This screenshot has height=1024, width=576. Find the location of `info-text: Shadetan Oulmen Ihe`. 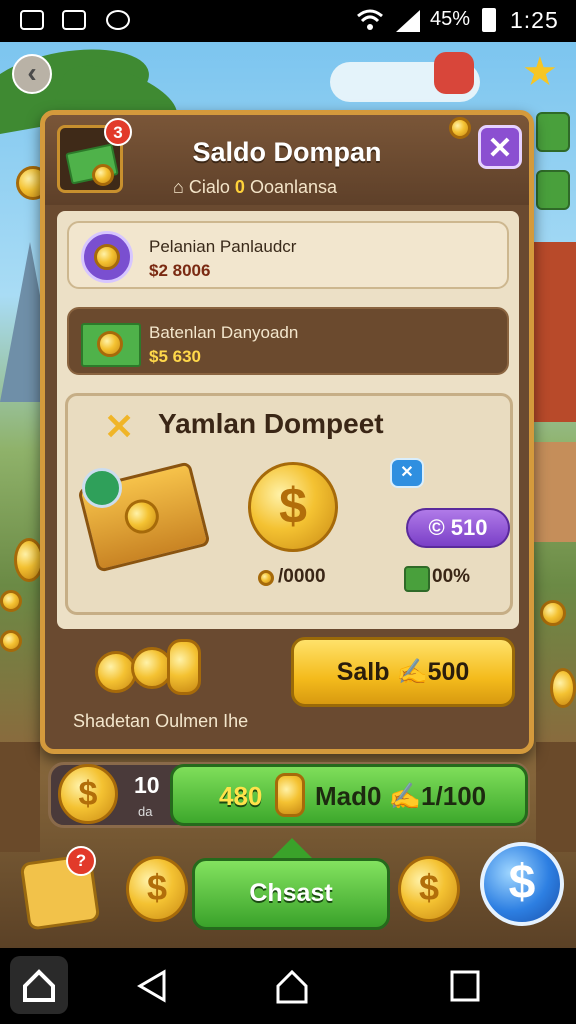

info-text: Shadetan Oulmen Ihe is located at coordinates (161, 721).